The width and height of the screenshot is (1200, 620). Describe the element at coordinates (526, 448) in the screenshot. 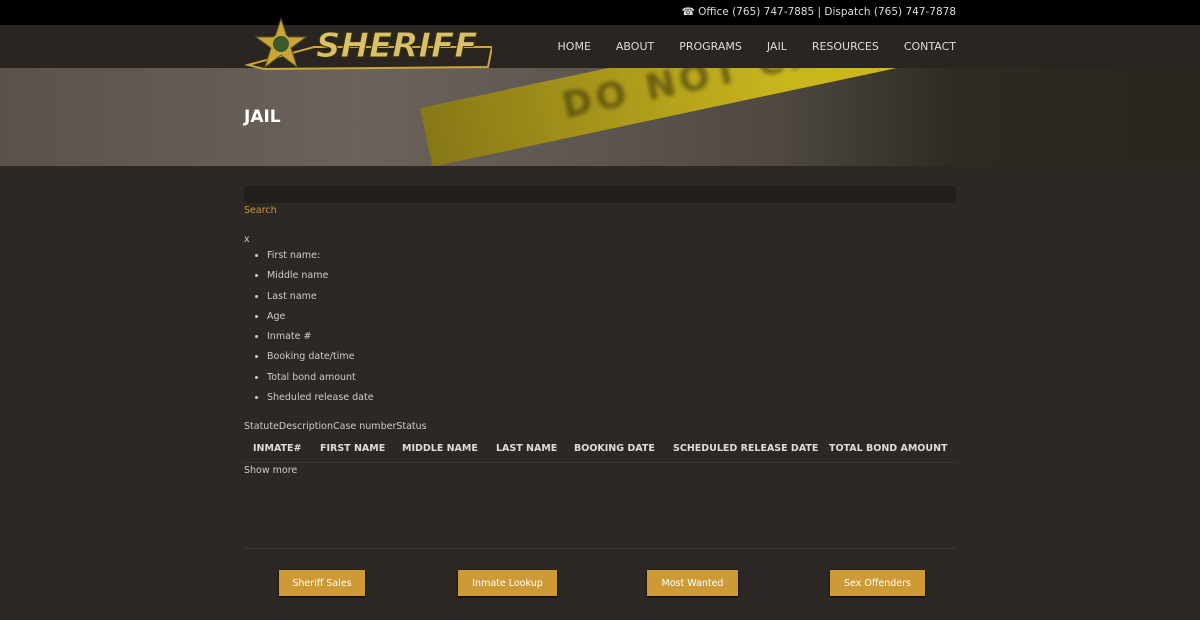

I see `col-last-name: LAST NAME` at that location.